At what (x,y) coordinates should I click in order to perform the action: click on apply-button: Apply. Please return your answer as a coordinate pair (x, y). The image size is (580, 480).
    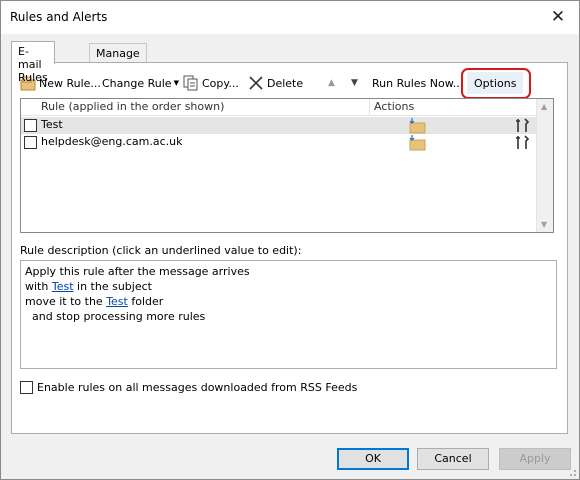
    Looking at the image, I should click on (535, 459).